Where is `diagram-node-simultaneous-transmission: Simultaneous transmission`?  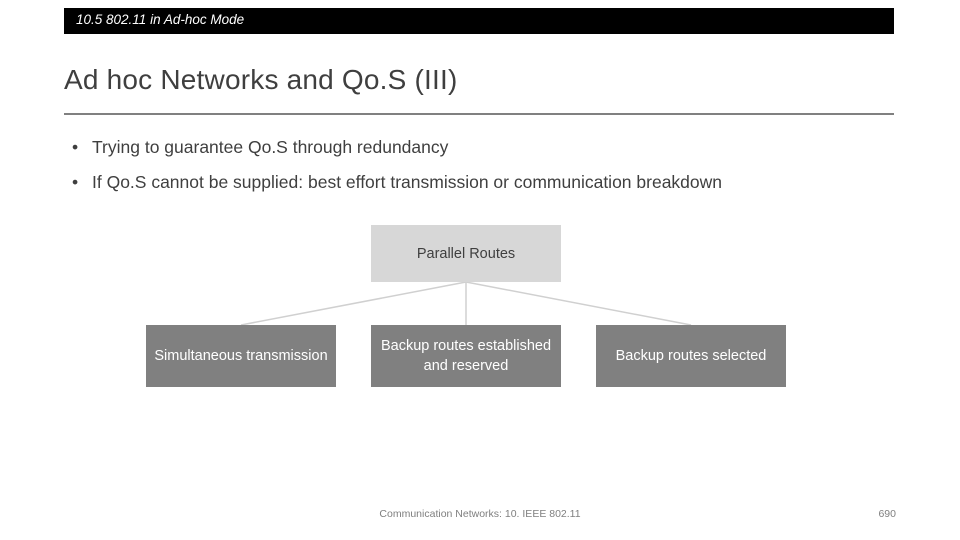 diagram-node-simultaneous-transmission: Simultaneous transmission is located at coordinates (241, 356).